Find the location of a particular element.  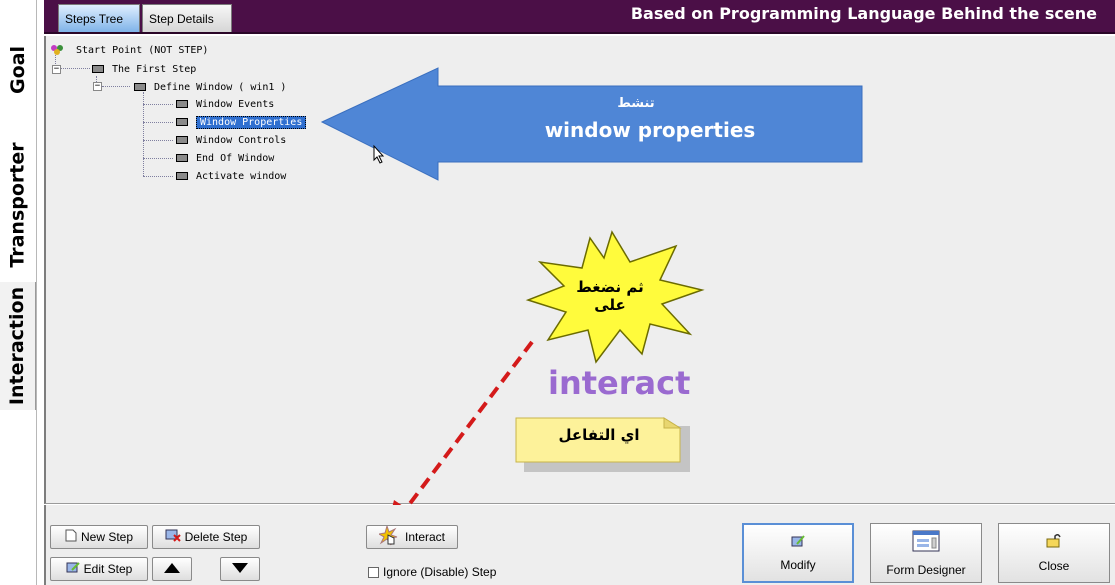

new-step-icon is located at coordinates (71, 537).